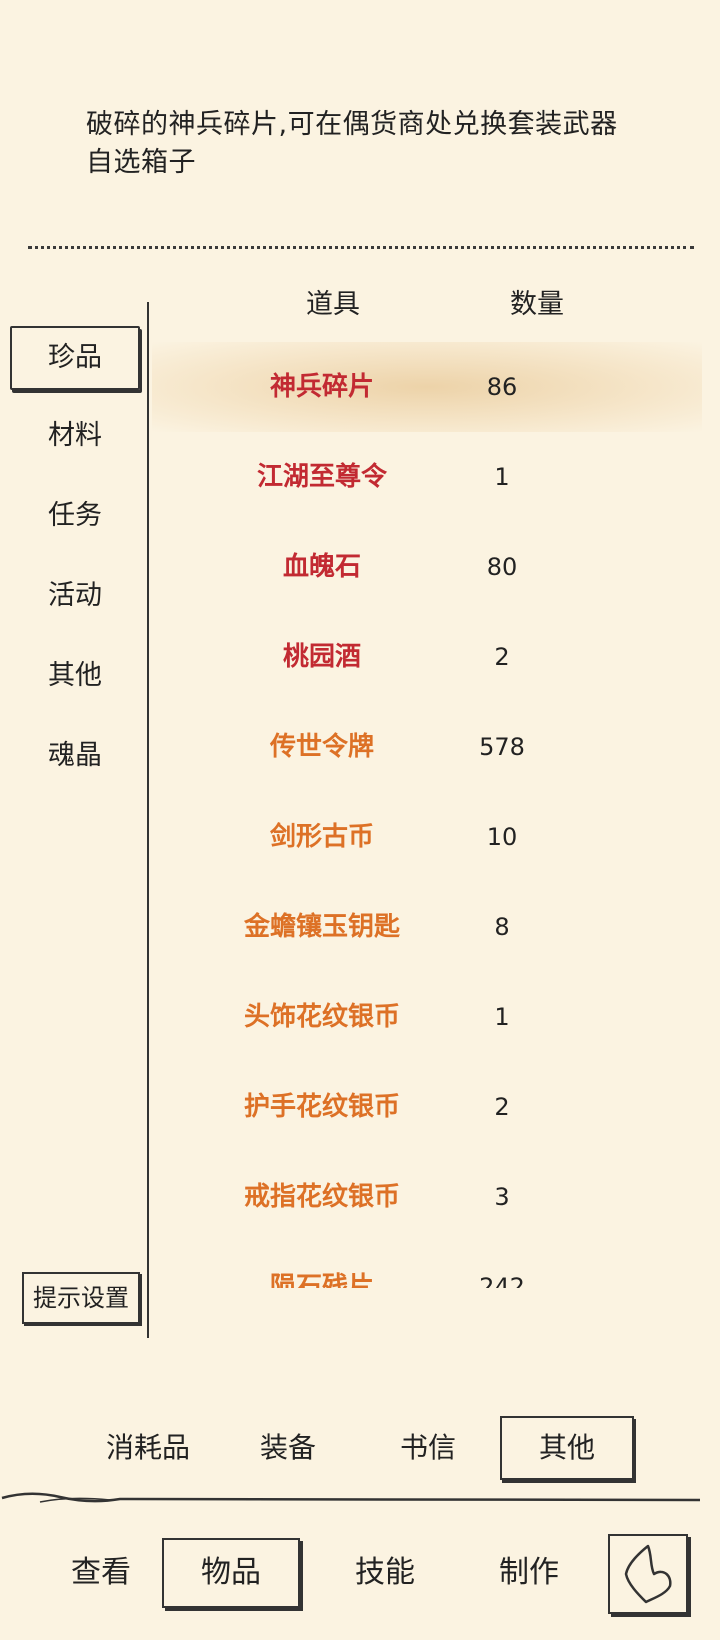 The width and height of the screenshot is (720, 1640). I want to click on item-row: 传世令牌 578, so click(427, 747).